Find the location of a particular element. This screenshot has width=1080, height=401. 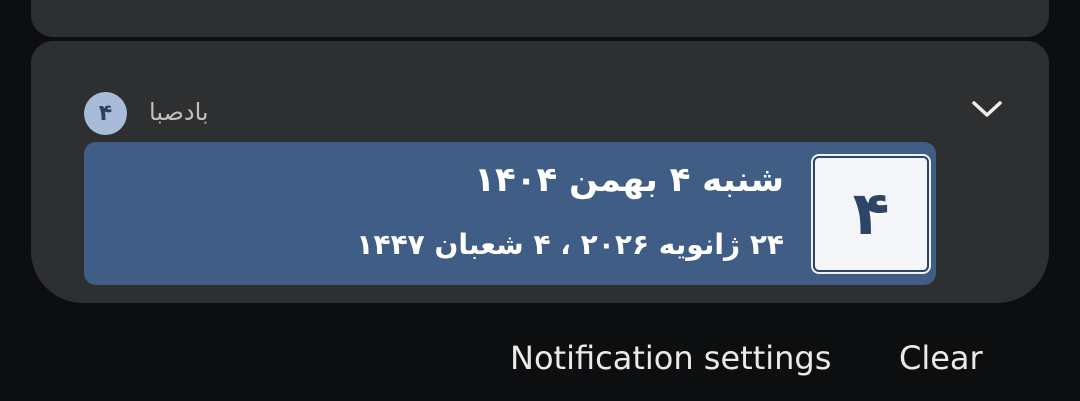

day-number-icon: ۴ is located at coordinates (871, 214).